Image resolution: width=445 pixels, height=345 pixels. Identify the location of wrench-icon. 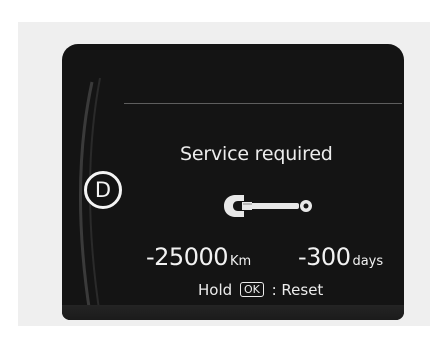
(268, 206).